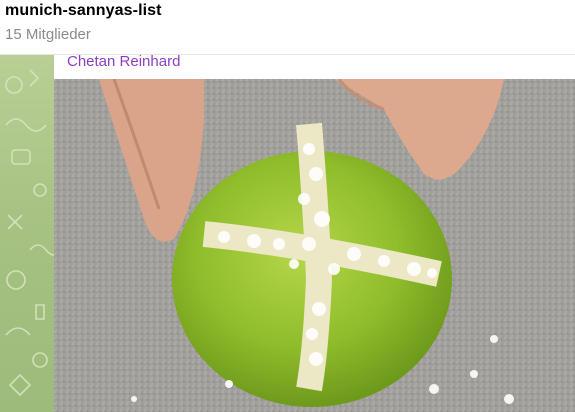  I want to click on chat-header: munich-sannyas-list 15 Mitglieder, so click(287, 27).